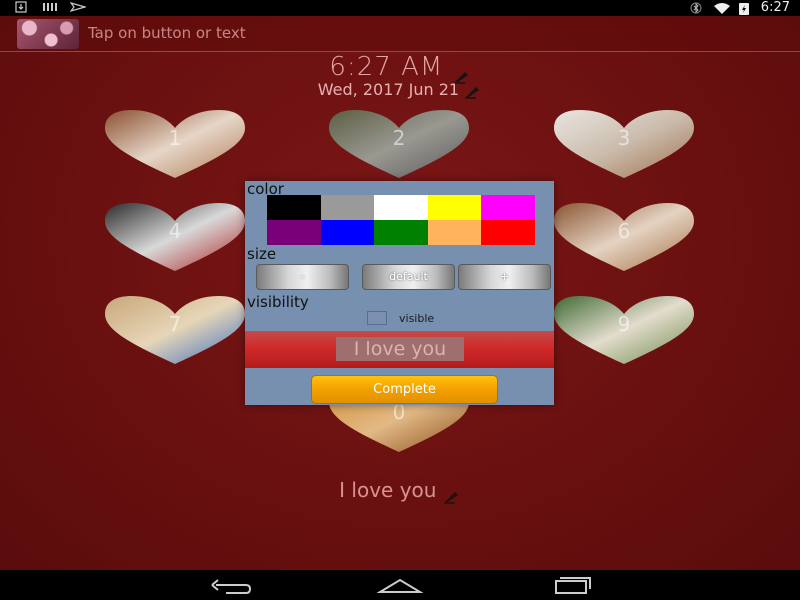 This screenshot has width=800, height=600. What do you see at coordinates (624, 324) in the screenshot?
I see `heart-number: 9` at bounding box center [624, 324].